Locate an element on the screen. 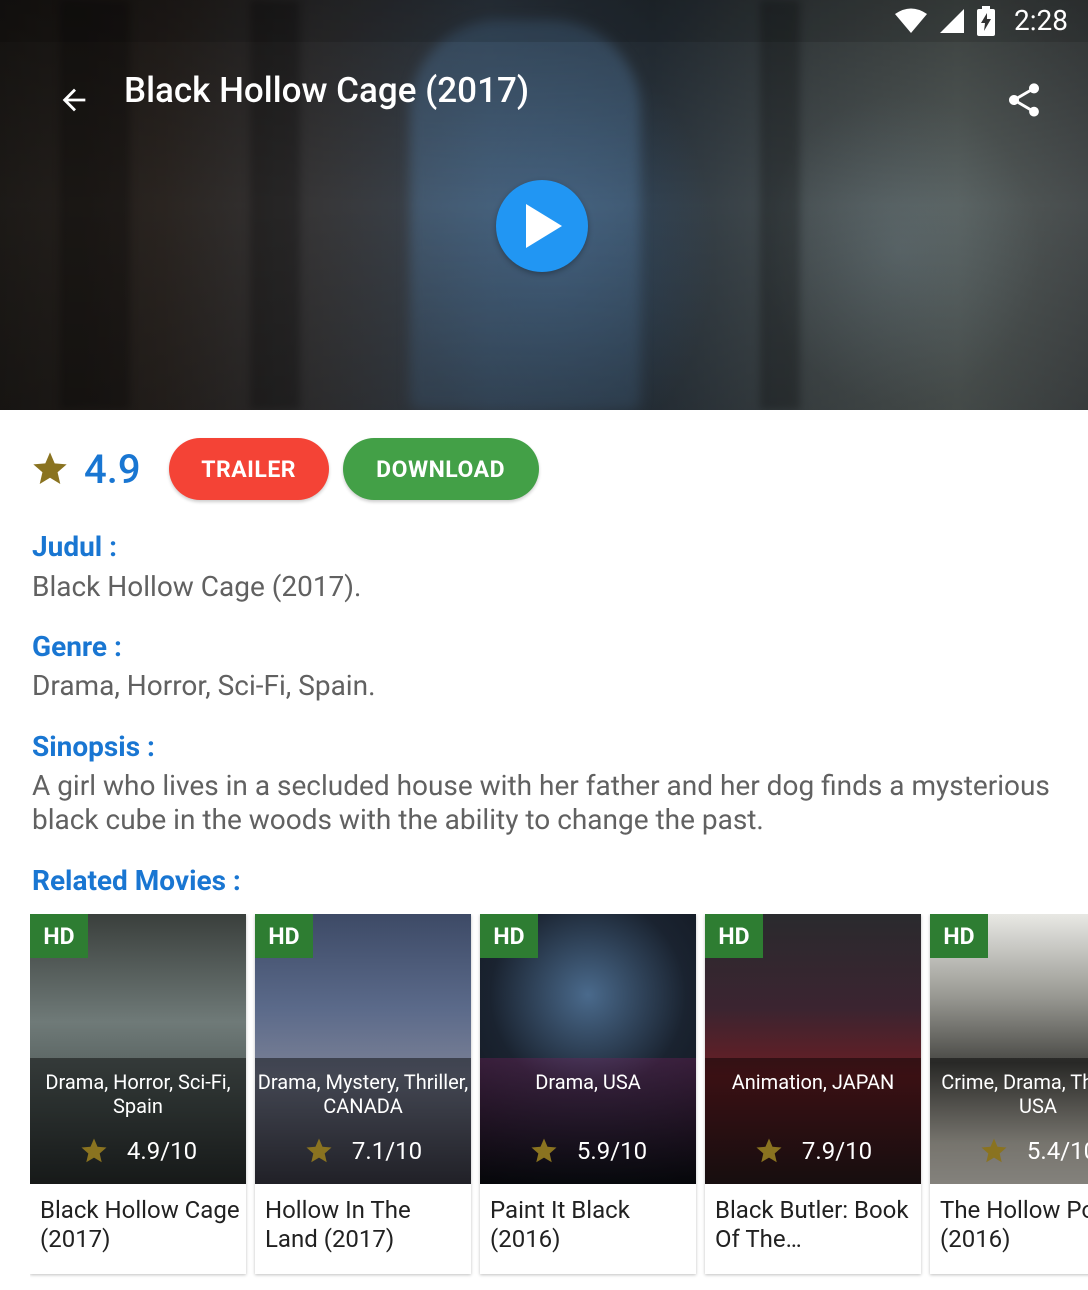 The image size is (1088, 1290). movie-title: The Hollow Point (2016) is located at coordinates (1014, 1224).